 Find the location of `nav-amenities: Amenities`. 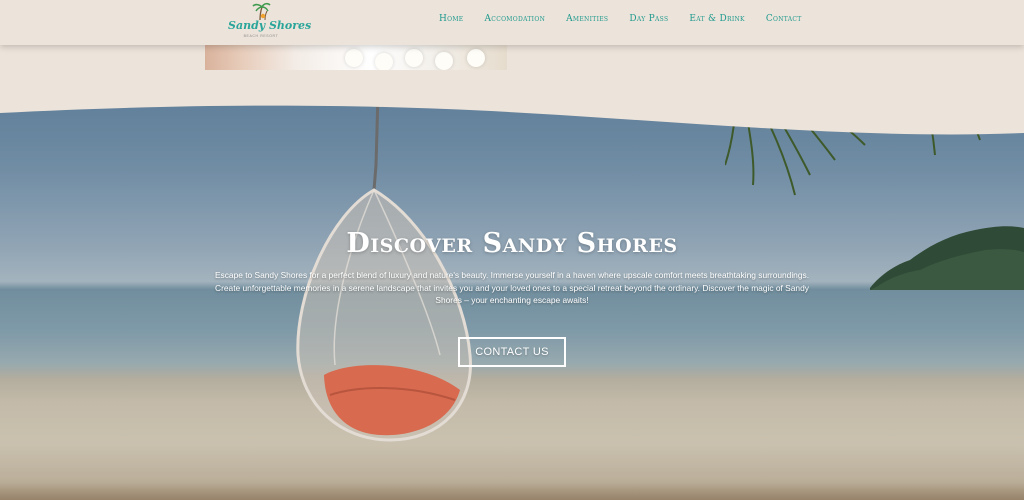

nav-amenities: Amenities is located at coordinates (587, 19).